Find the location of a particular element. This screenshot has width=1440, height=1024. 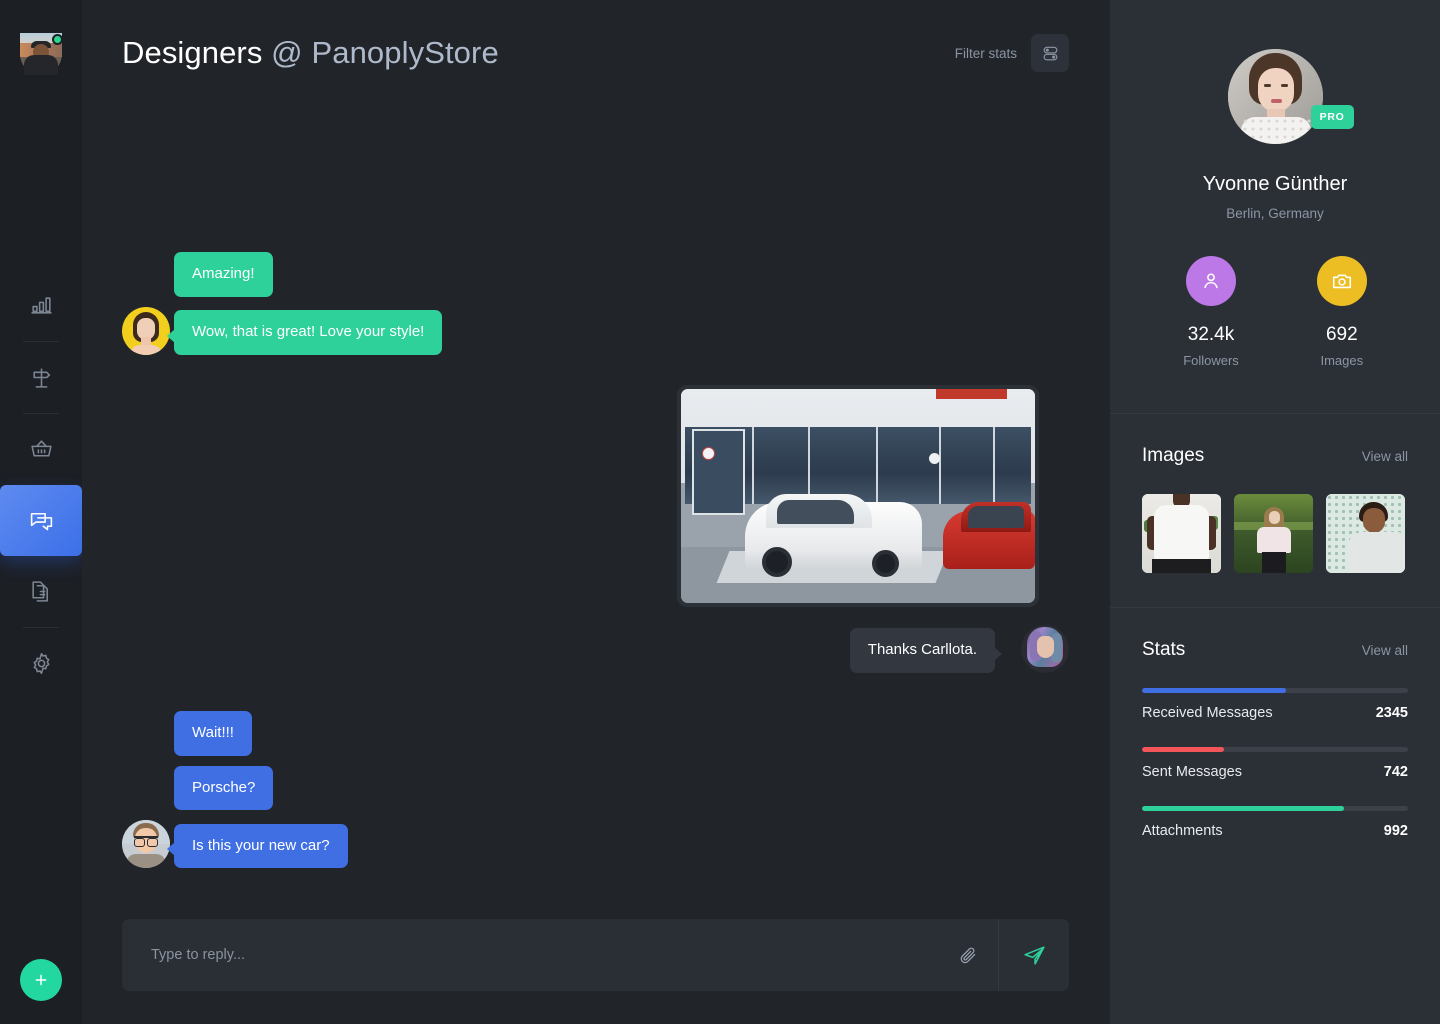

user-avatar is located at coordinates (41, 54).